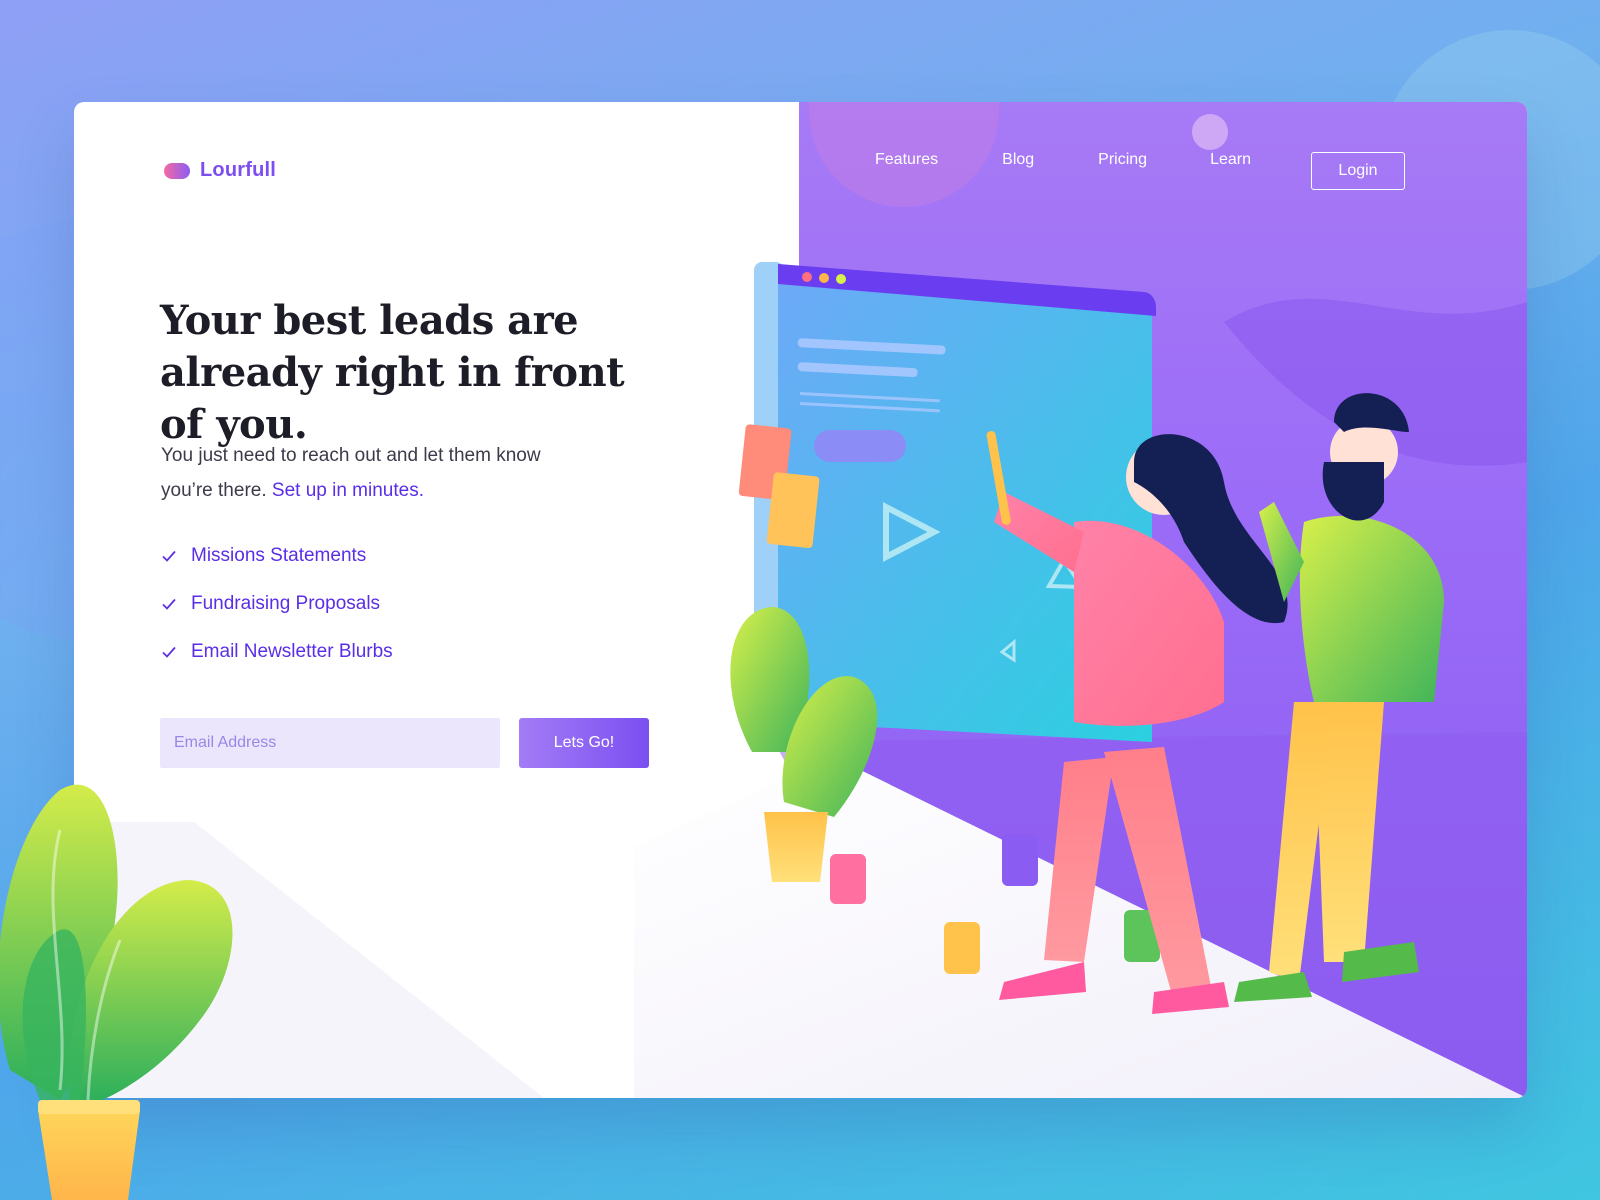 Image resolution: width=1600 pixels, height=1200 pixels. I want to click on nav-link-pricing: Pricing, so click(1122, 160).